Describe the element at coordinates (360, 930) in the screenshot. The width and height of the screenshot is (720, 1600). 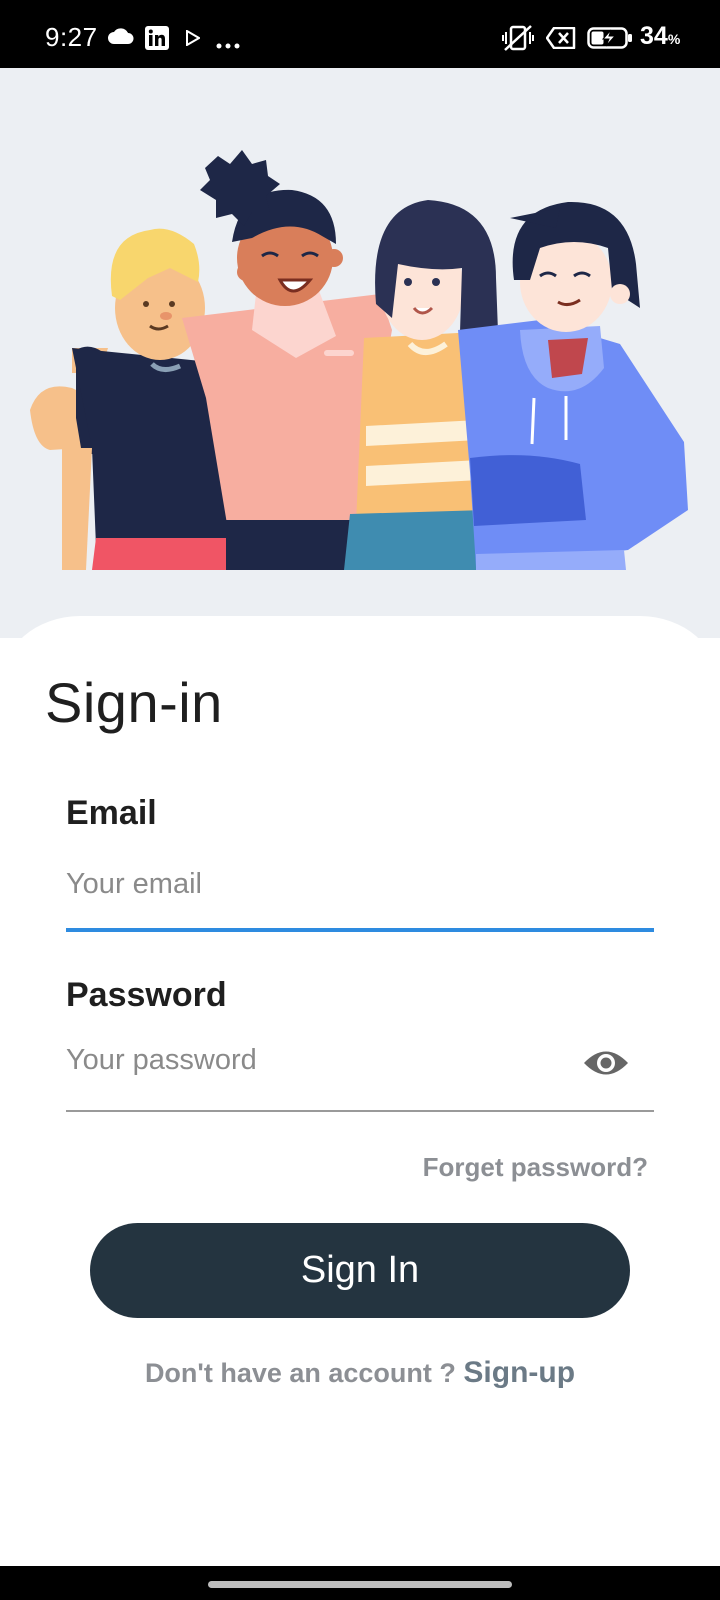
I see `email-field-underline` at that location.